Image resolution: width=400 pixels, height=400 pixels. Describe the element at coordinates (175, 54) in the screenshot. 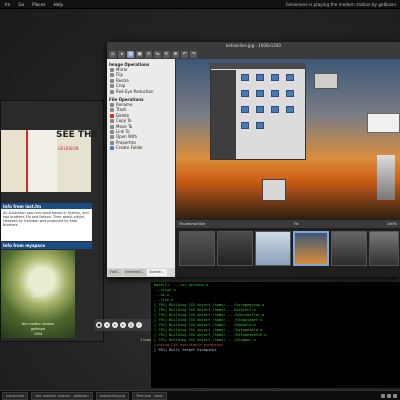

I see `zoom-icon: ⊕` at that location.